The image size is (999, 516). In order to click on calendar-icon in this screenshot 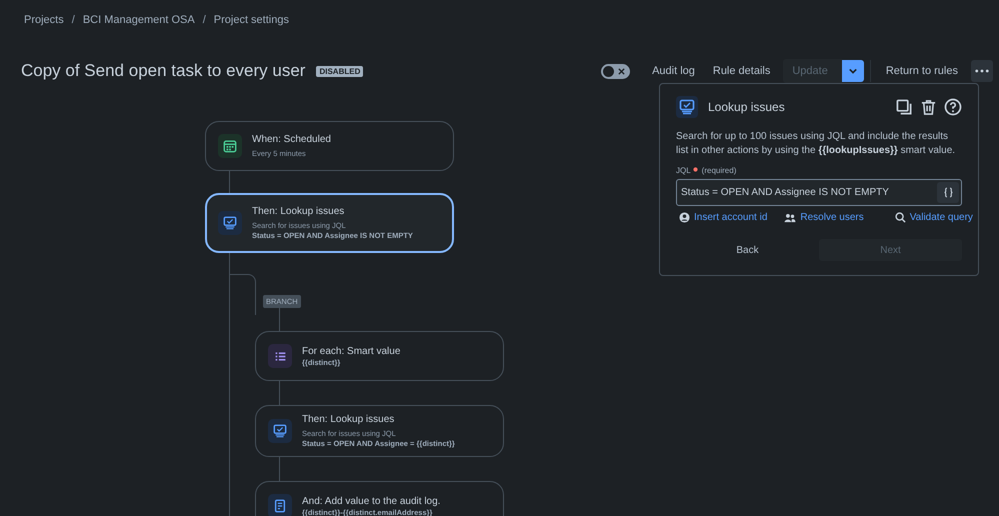, I will do `click(230, 146)`.